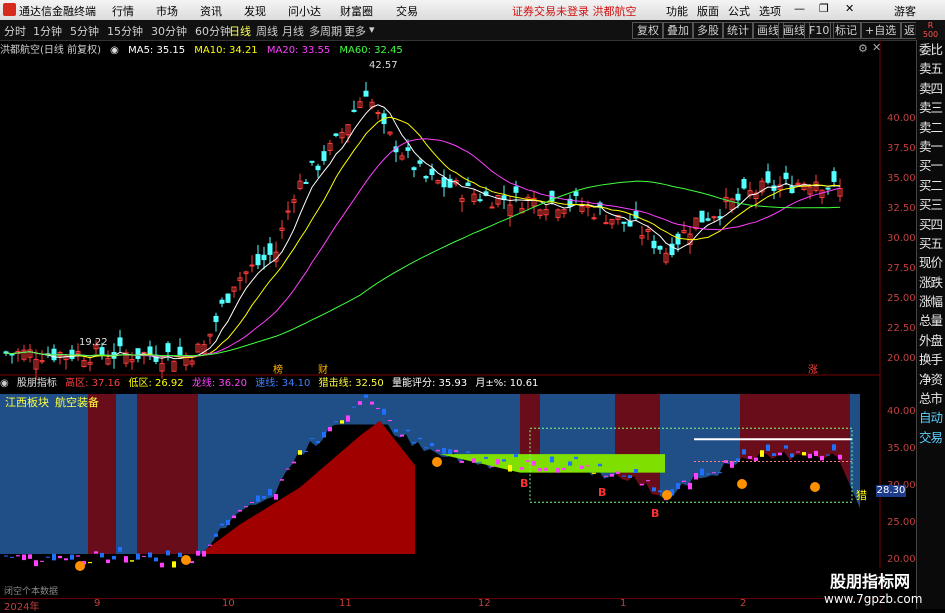  Describe the element at coordinates (267, 31) in the screenshot. I see `period-tab-weekly: 周线` at that location.